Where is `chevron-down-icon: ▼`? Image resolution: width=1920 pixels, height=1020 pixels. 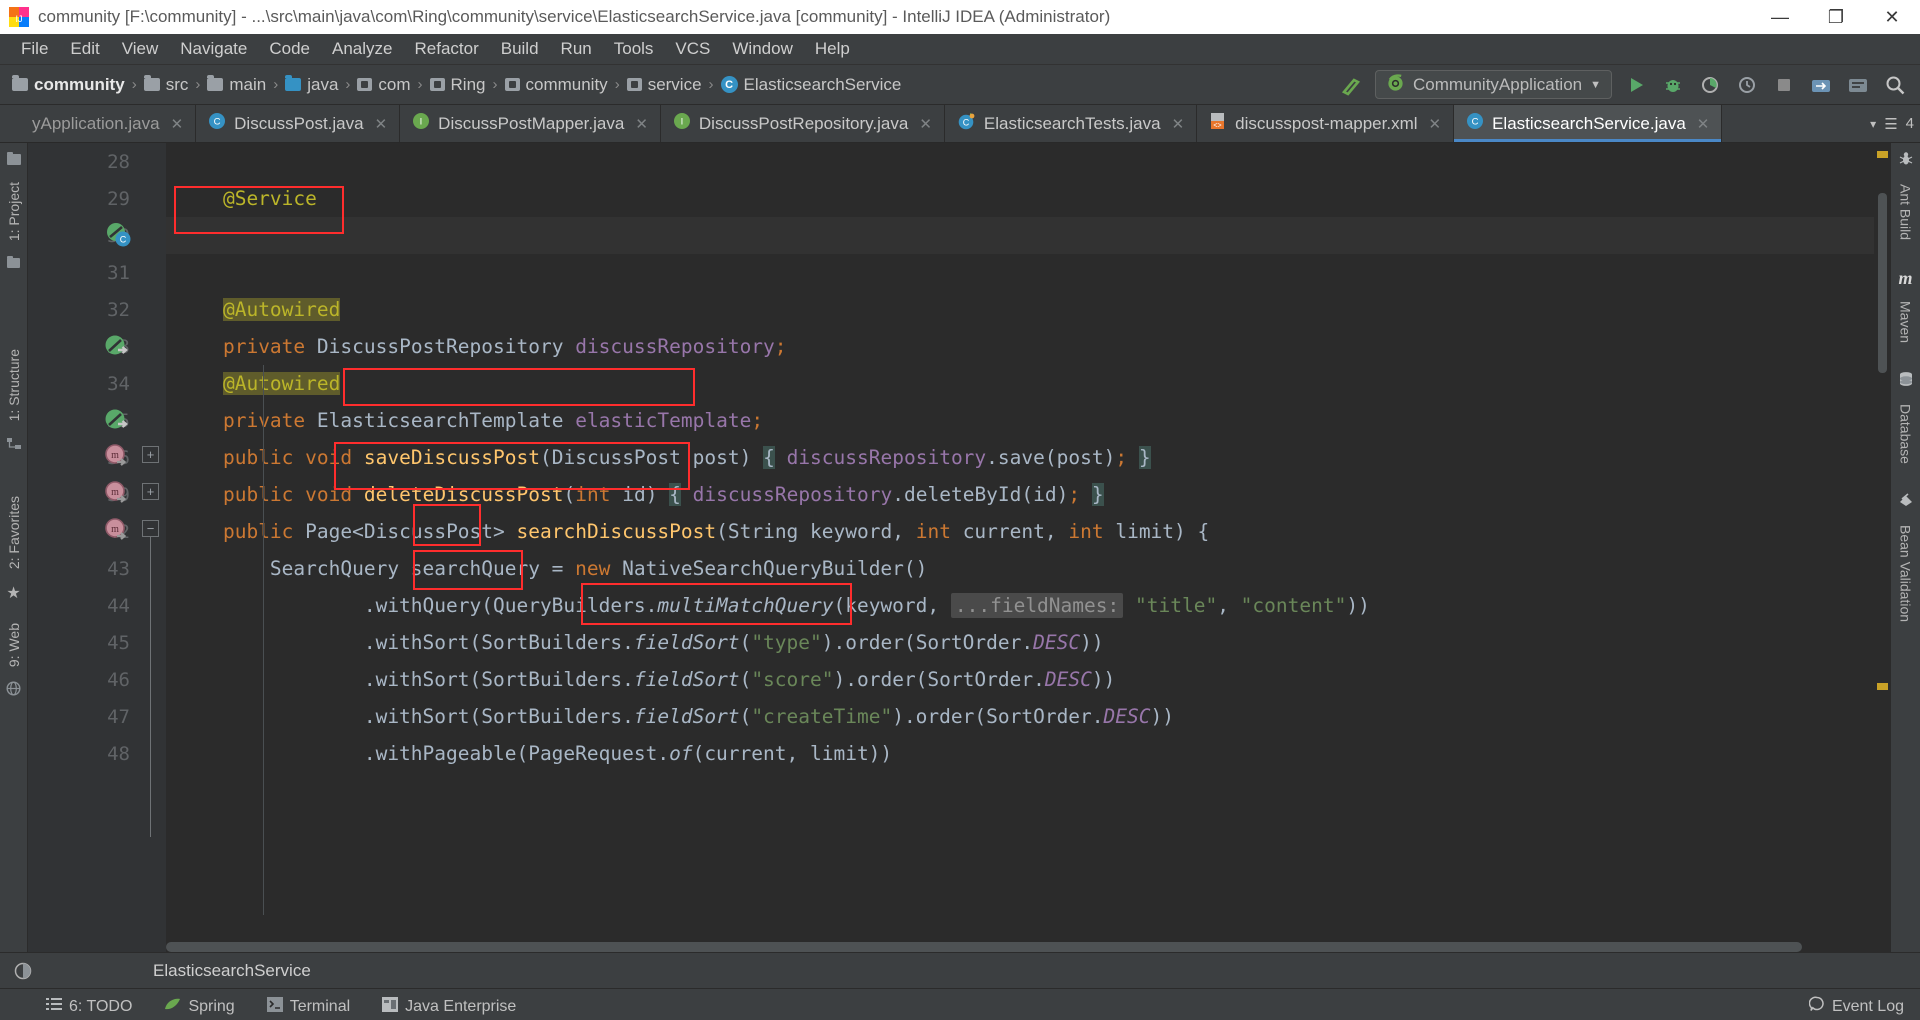 chevron-down-icon: ▼ is located at coordinates (1595, 85).